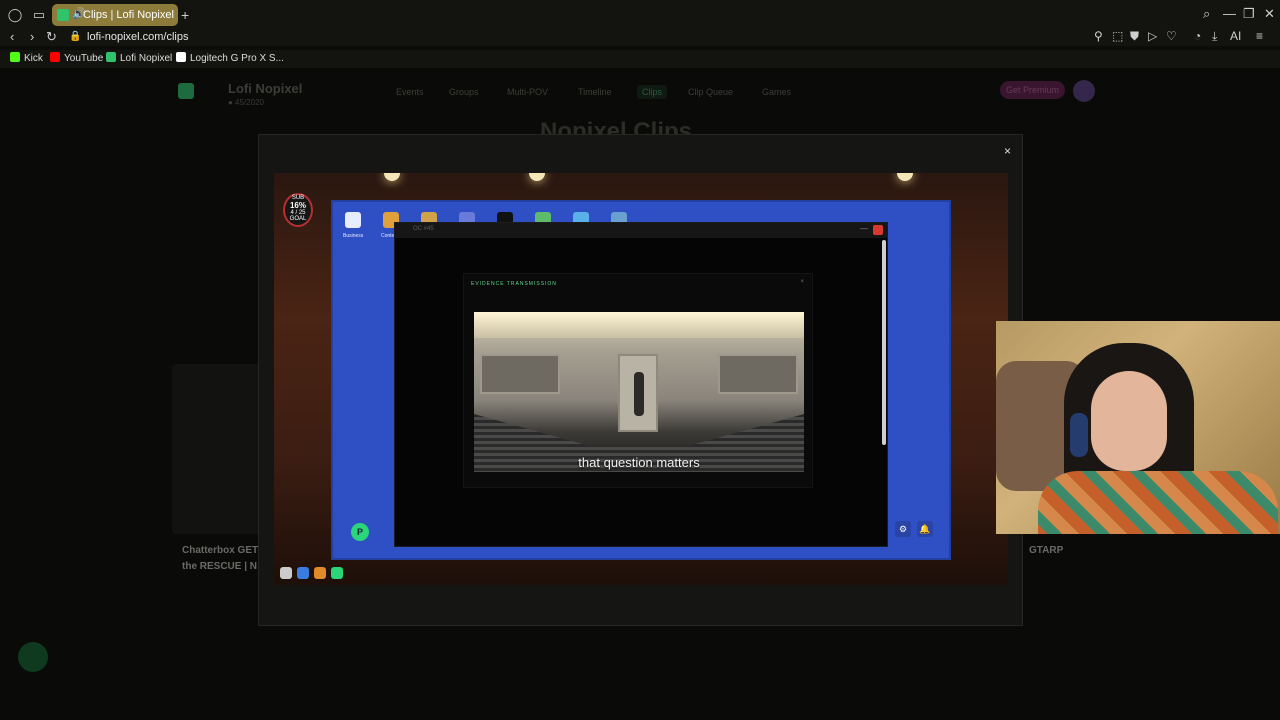 This screenshot has width=1280, height=720. What do you see at coordinates (51, 37) in the screenshot?
I see `reload-icon: ↻` at bounding box center [51, 37].